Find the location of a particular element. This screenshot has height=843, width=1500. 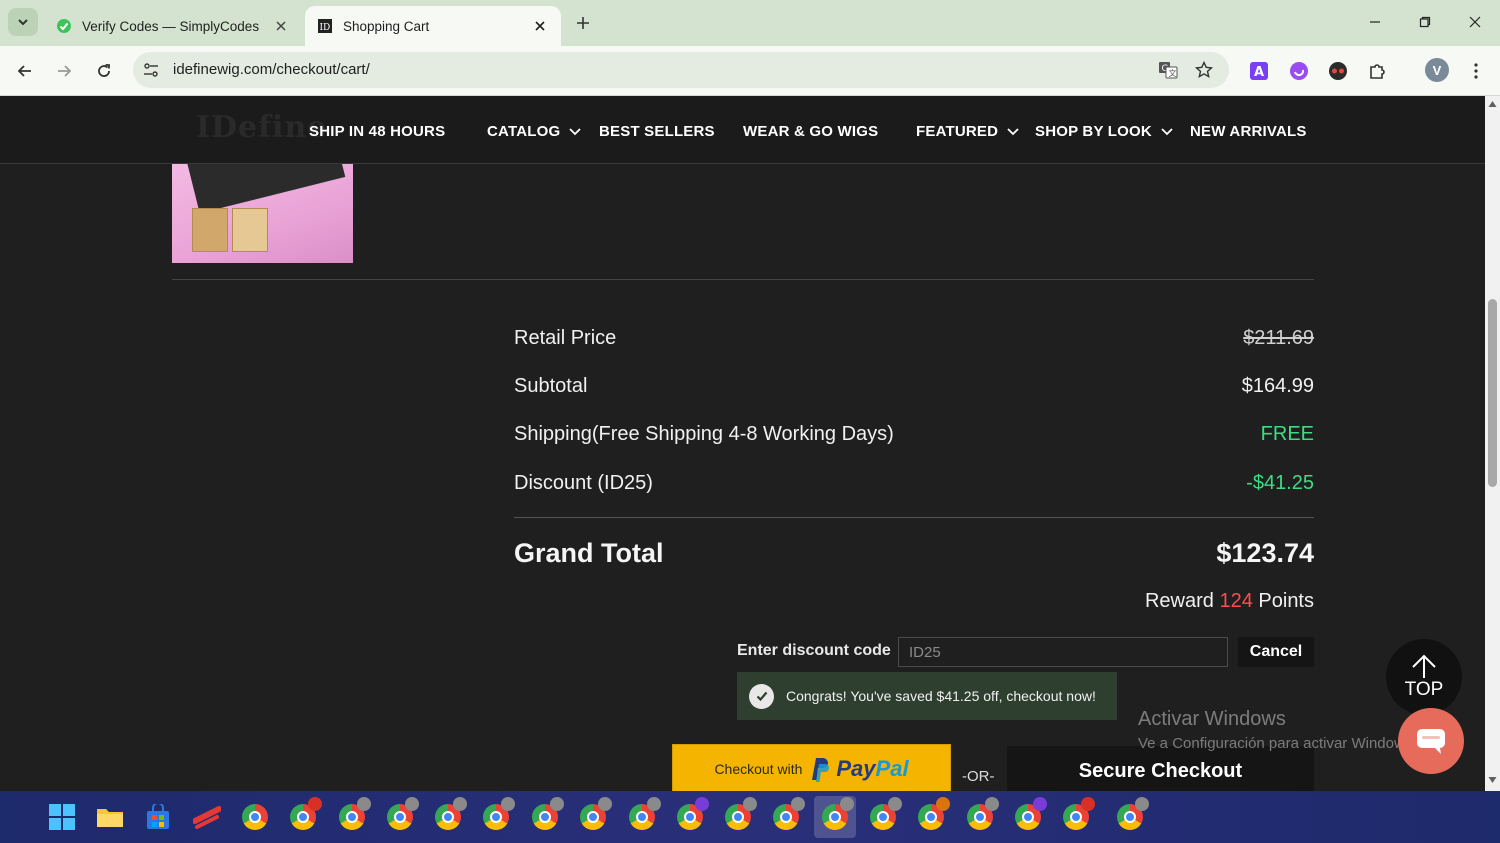

tab-shopping-cart: ID Shopping Cart is located at coordinates (433, 26).